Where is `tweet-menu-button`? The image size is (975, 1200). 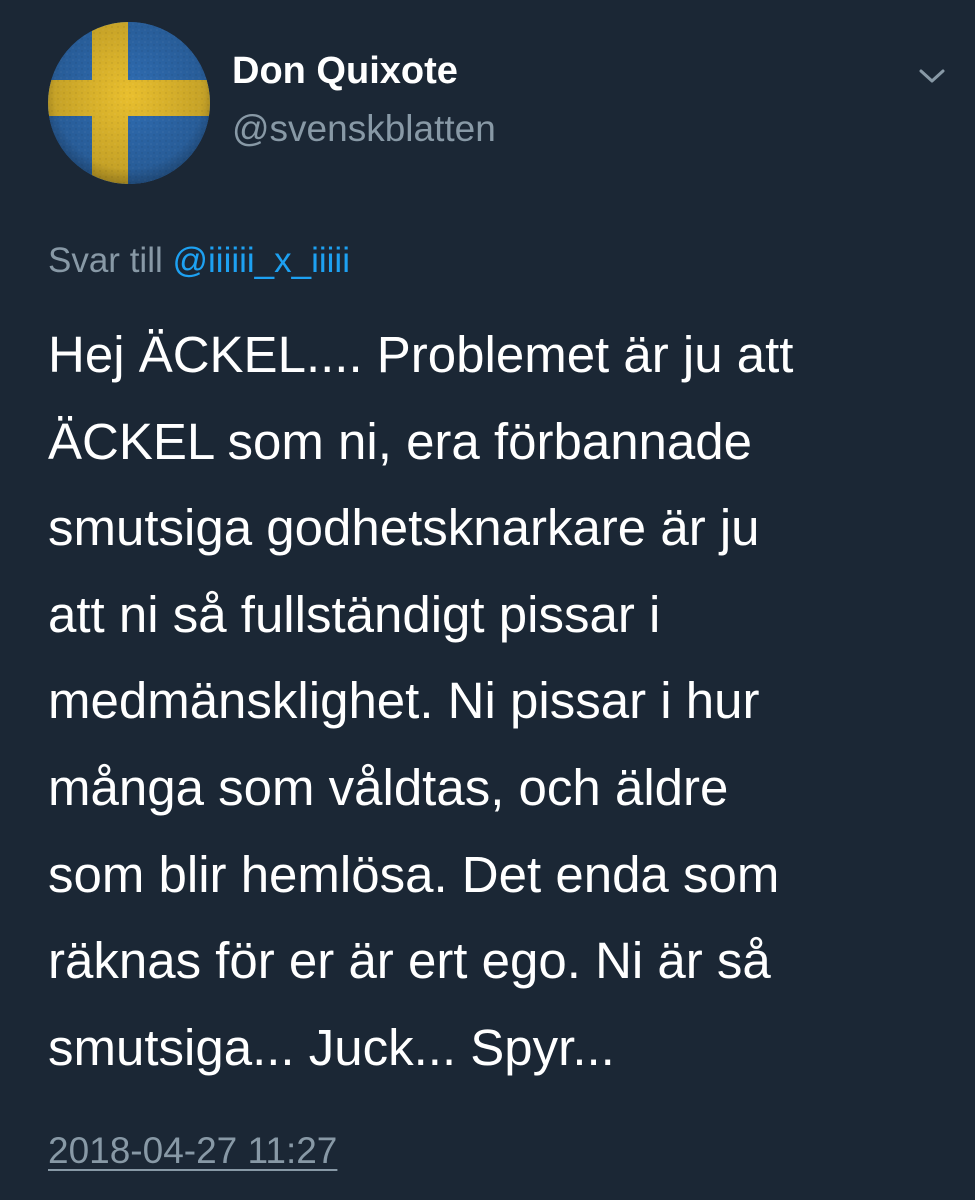 tweet-menu-button is located at coordinates (932, 76).